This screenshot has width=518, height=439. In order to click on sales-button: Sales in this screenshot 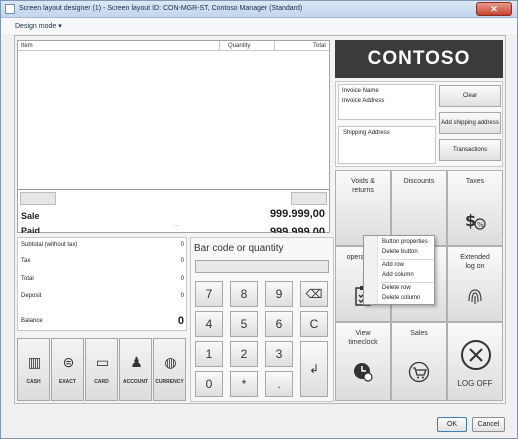, I will do `click(419, 361)`.